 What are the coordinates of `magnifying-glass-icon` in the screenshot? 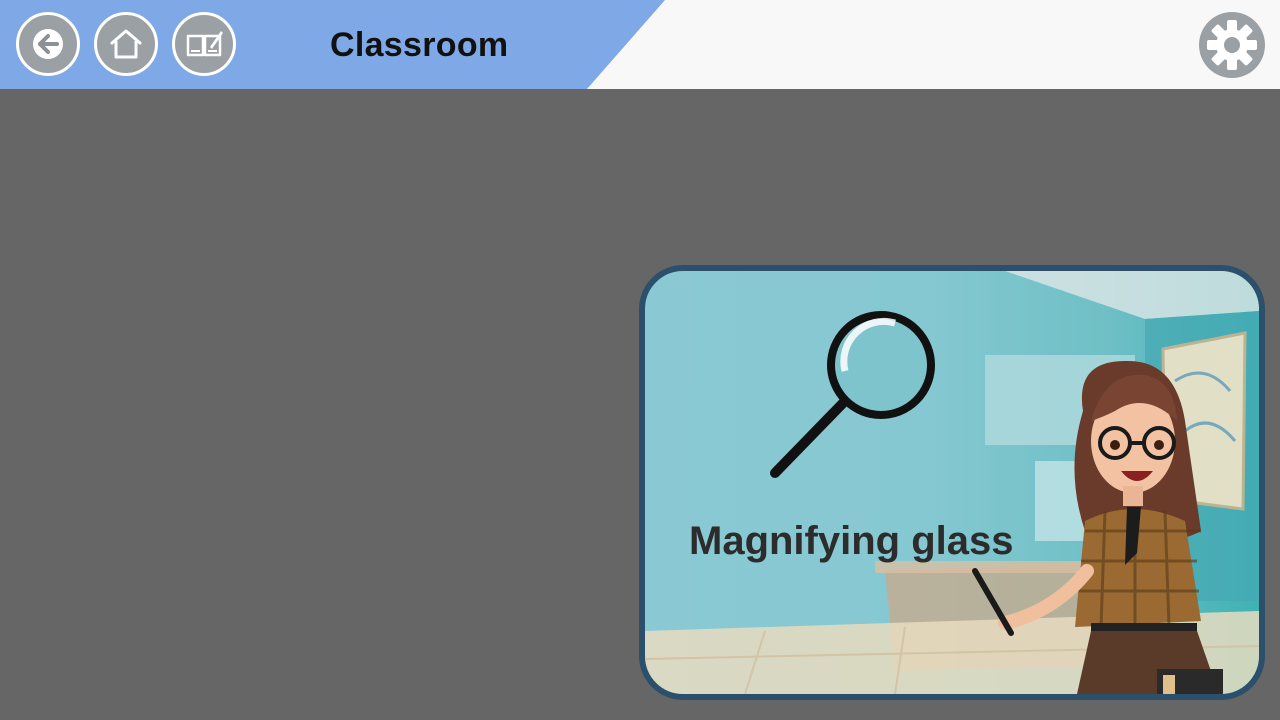 It's located at (852, 394).